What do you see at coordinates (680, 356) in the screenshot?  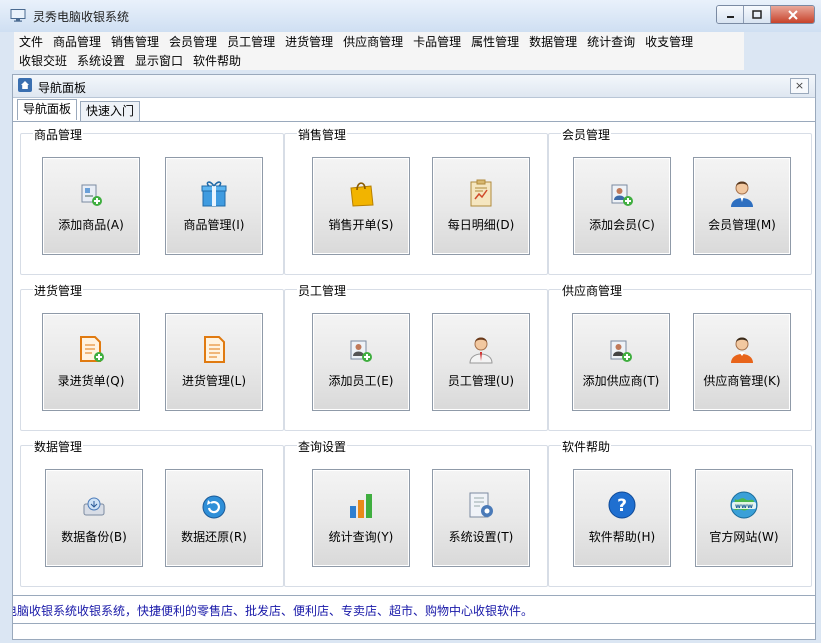 I see `group-supplier-management: 供应商管理 添加供应商(T) 供应商管理(K)` at bounding box center [680, 356].